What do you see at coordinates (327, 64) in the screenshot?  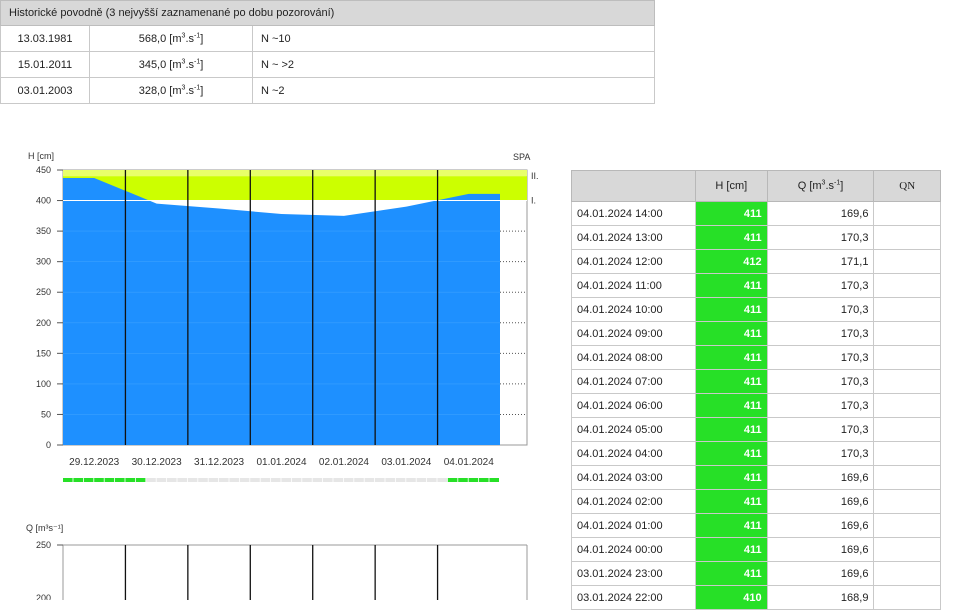 I see `historic-row: 15.01.2011 345,0 [m3.s-1] N ~ >2` at bounding box center [327, 64].